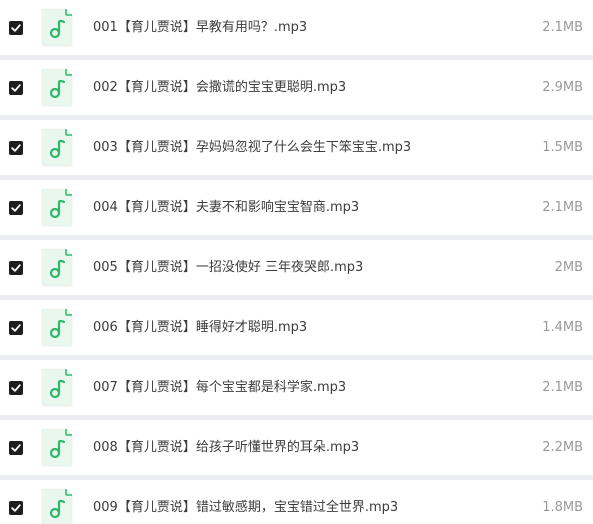 Image resolution: width=593 pixels, height=524 pixels. I want to click on file-row: 009【育儿贾说】错过敏感期，宝宝错过全世界.mp3 1.8MB, so click(296, 502).